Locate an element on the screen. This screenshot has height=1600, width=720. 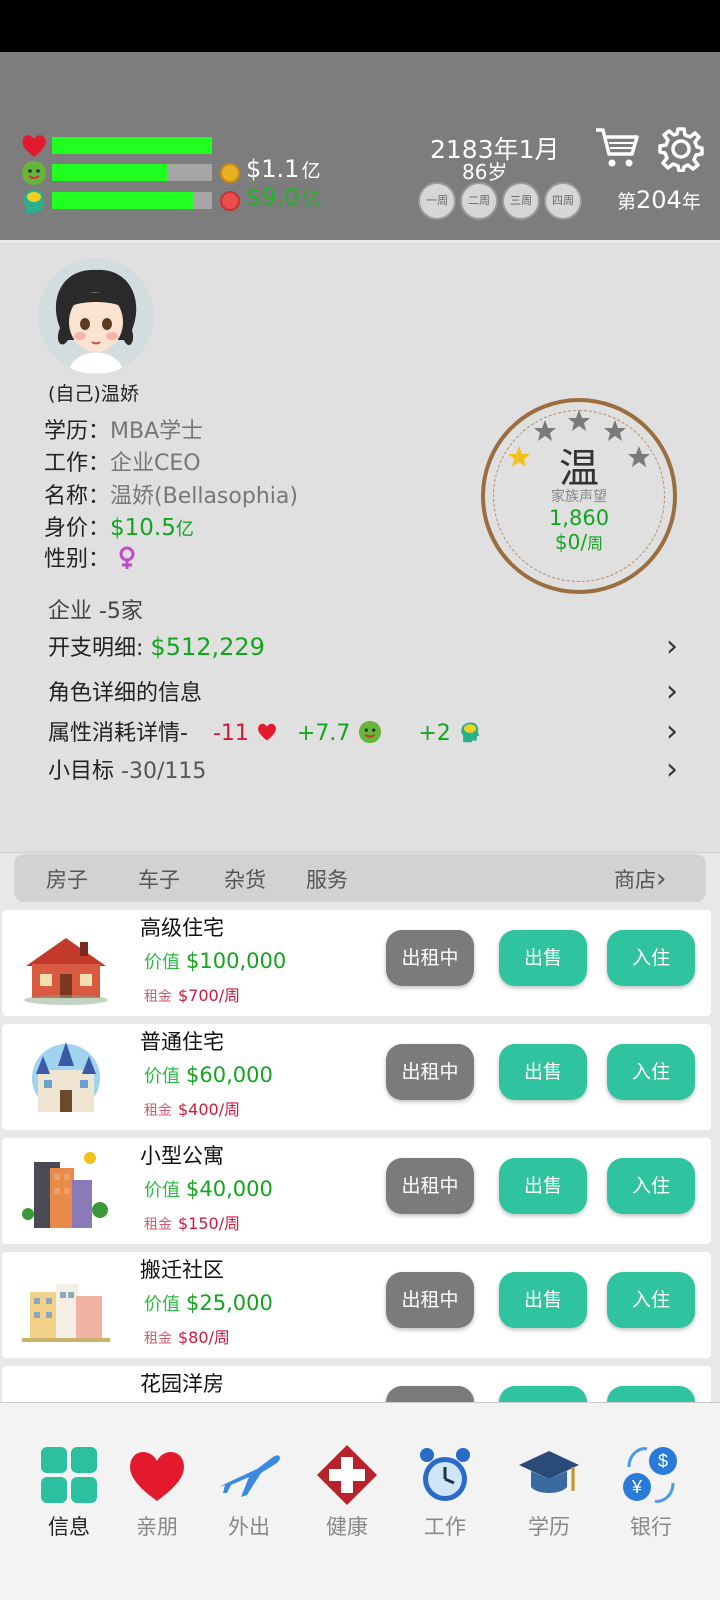
shop-link: 商店› is located at coordinates (640, 879).